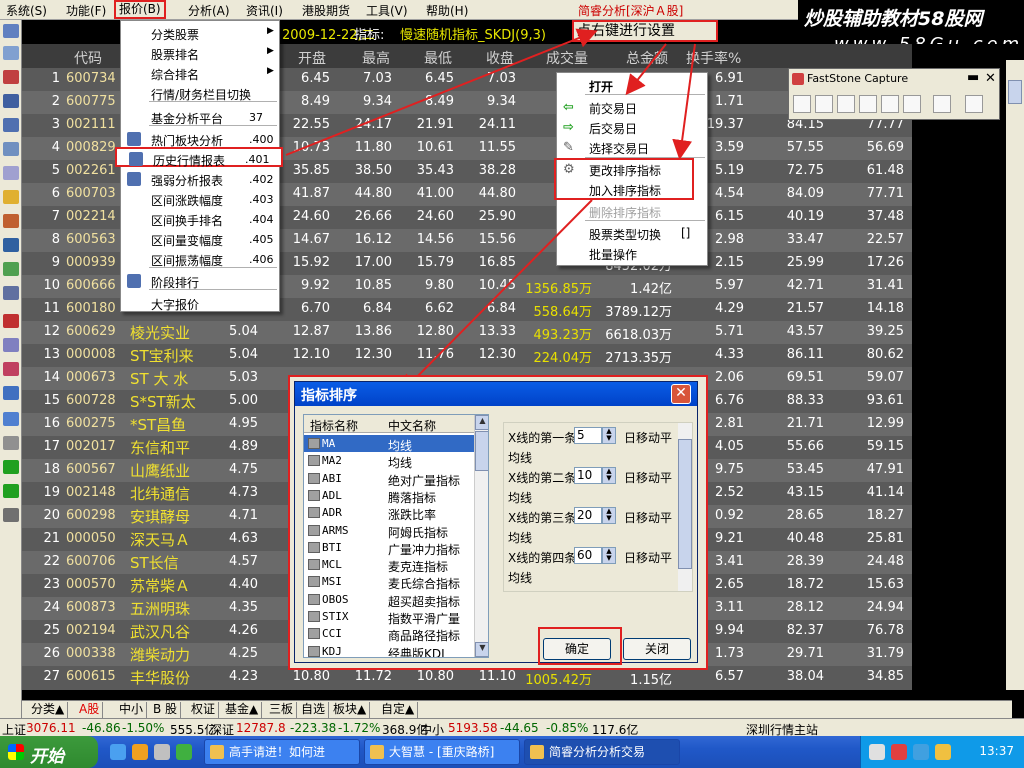 The width and height of the screenshot is (1024, 768). Describe the element at coordinates (282, 752) in the screenshot. I see `taskbar-item: 高手请进！如何进` at that location.